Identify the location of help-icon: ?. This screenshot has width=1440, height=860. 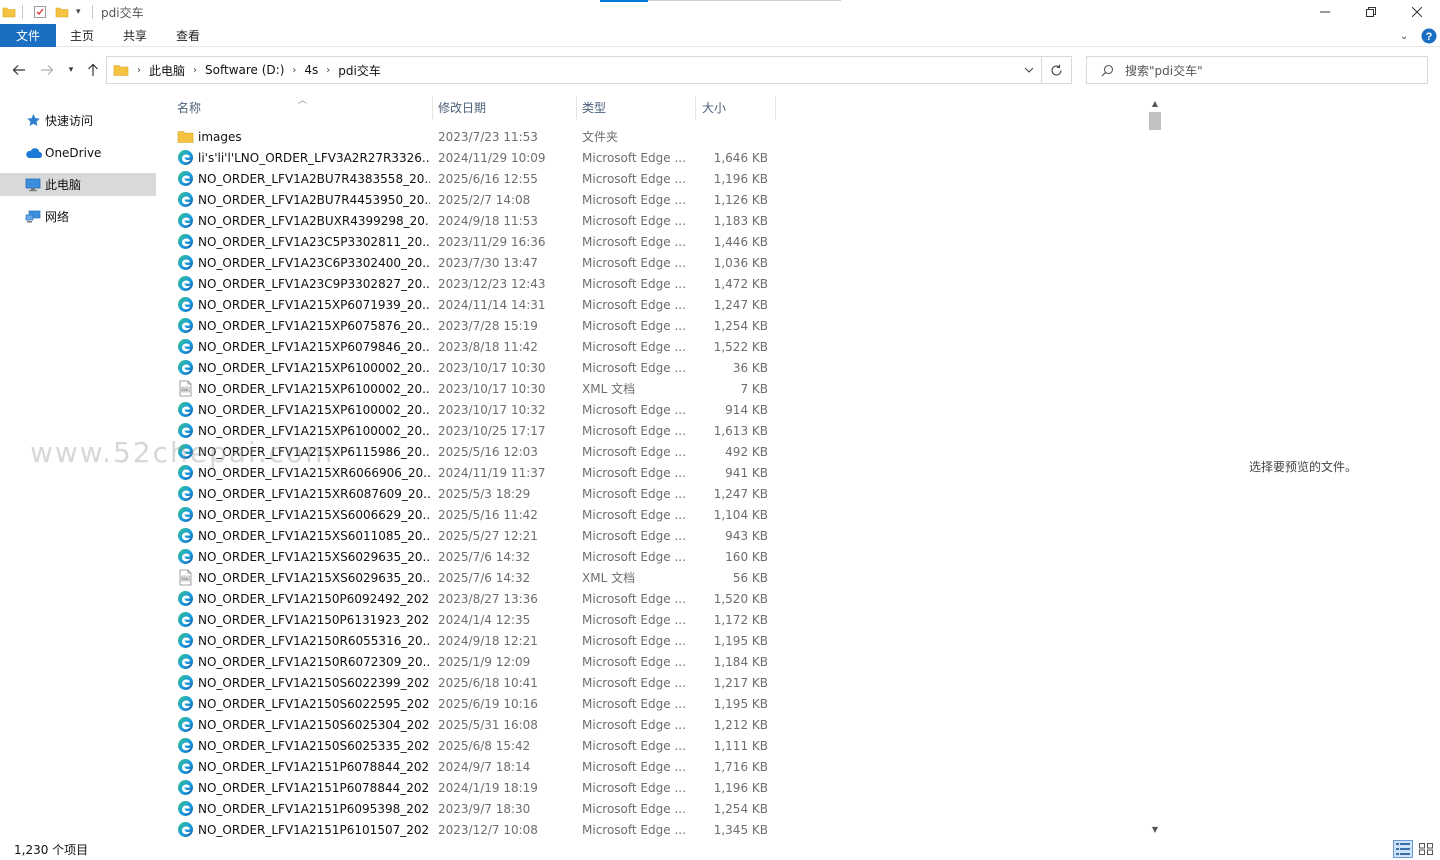
(1429, 36).